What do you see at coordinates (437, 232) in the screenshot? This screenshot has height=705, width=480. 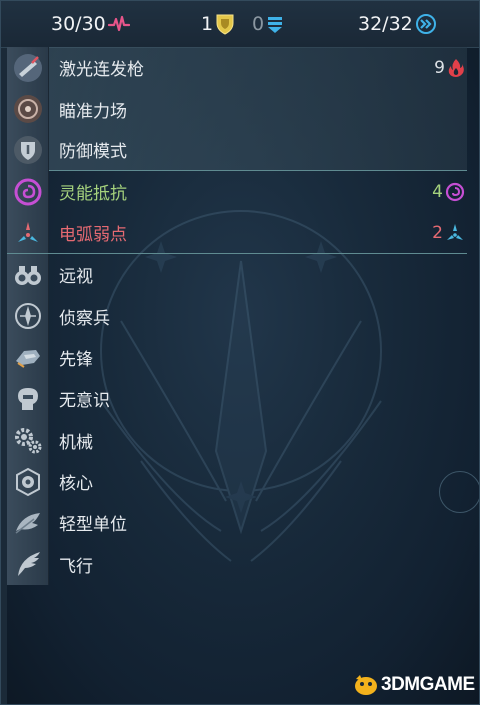 I see `count-value: 2` at bounding box center [437, 232].